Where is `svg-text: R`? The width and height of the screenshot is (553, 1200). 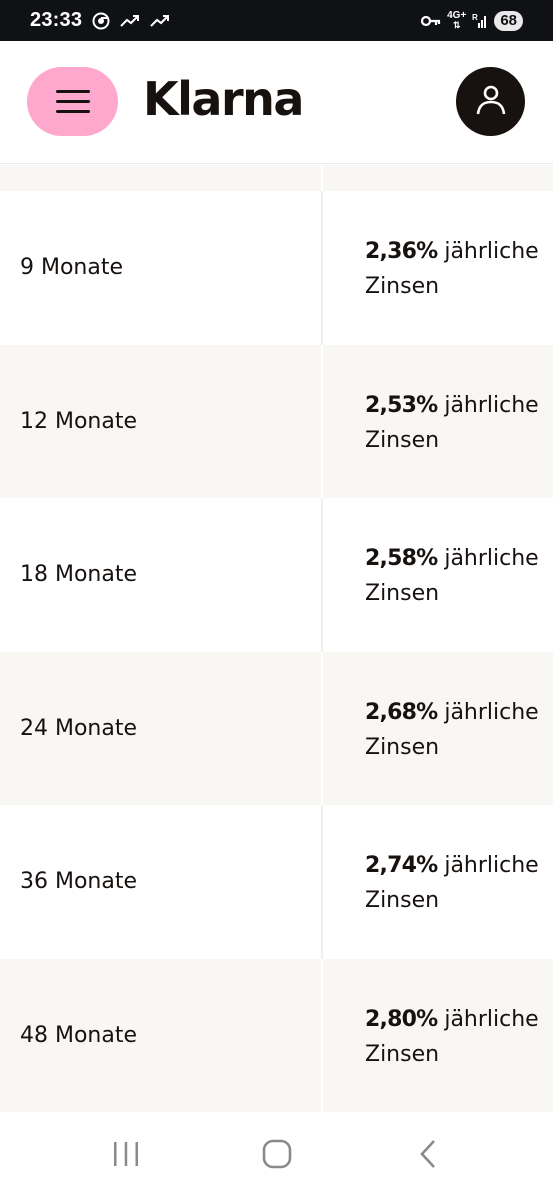
svg-text: R is located at coordinates (475, 17).